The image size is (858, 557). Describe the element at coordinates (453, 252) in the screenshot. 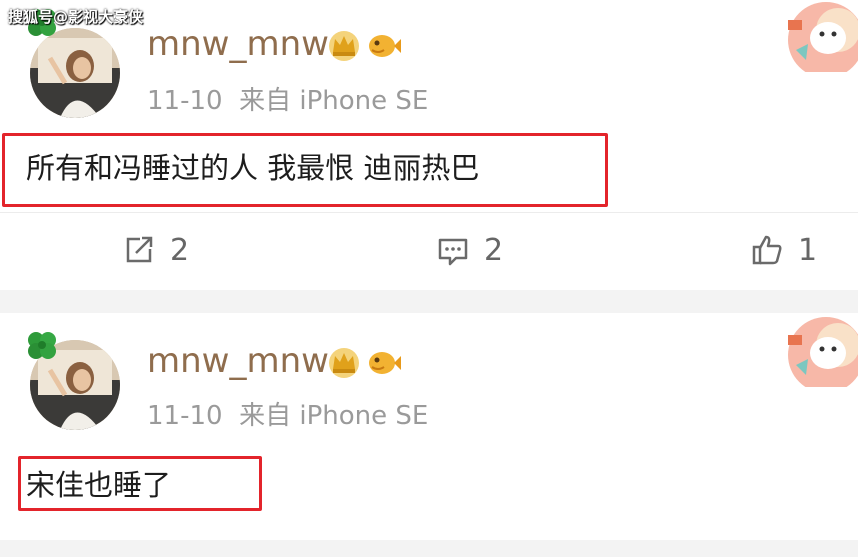

I see `comment-icon` at that location.